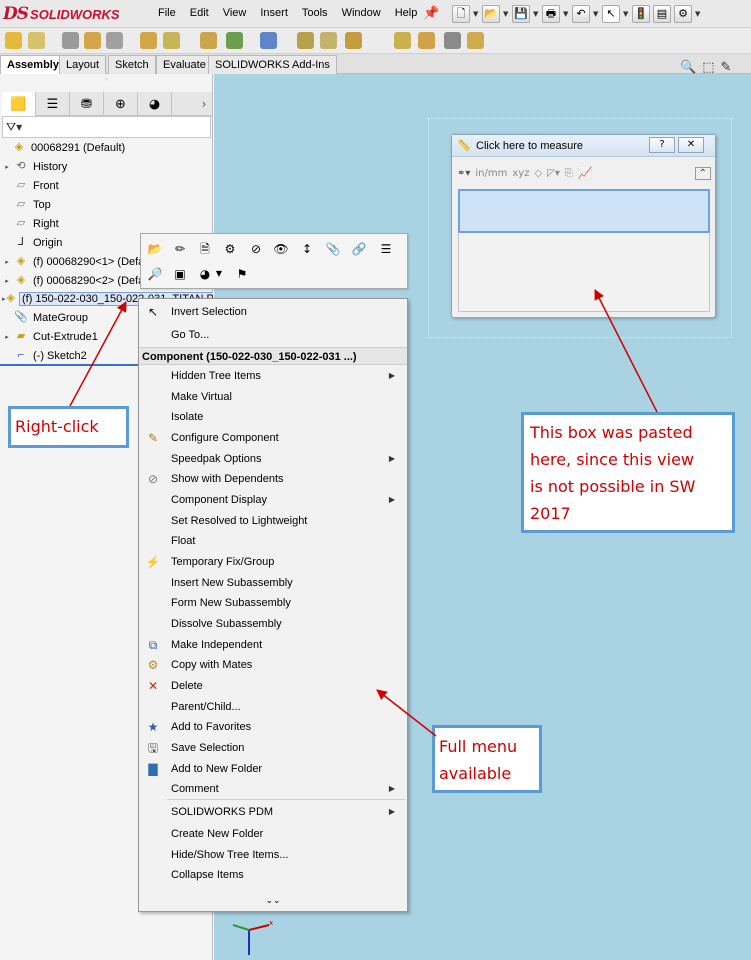 The height and width of the screenshot is (960, 751). Describe the element at coordinates (273, 438) in the screenshot. I see `menu-item-configure-component: ✎ Configure Component` at that location.